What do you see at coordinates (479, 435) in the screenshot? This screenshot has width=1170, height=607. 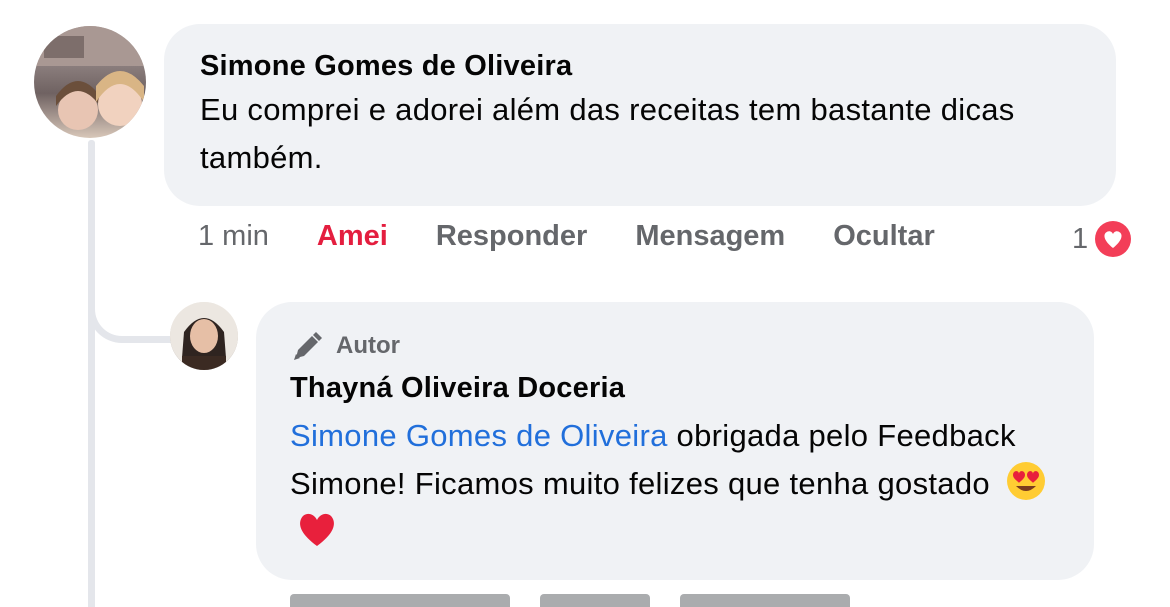 I see `mention-link: Simone Gomes de Oliveira` at bounding box center [479, 435].